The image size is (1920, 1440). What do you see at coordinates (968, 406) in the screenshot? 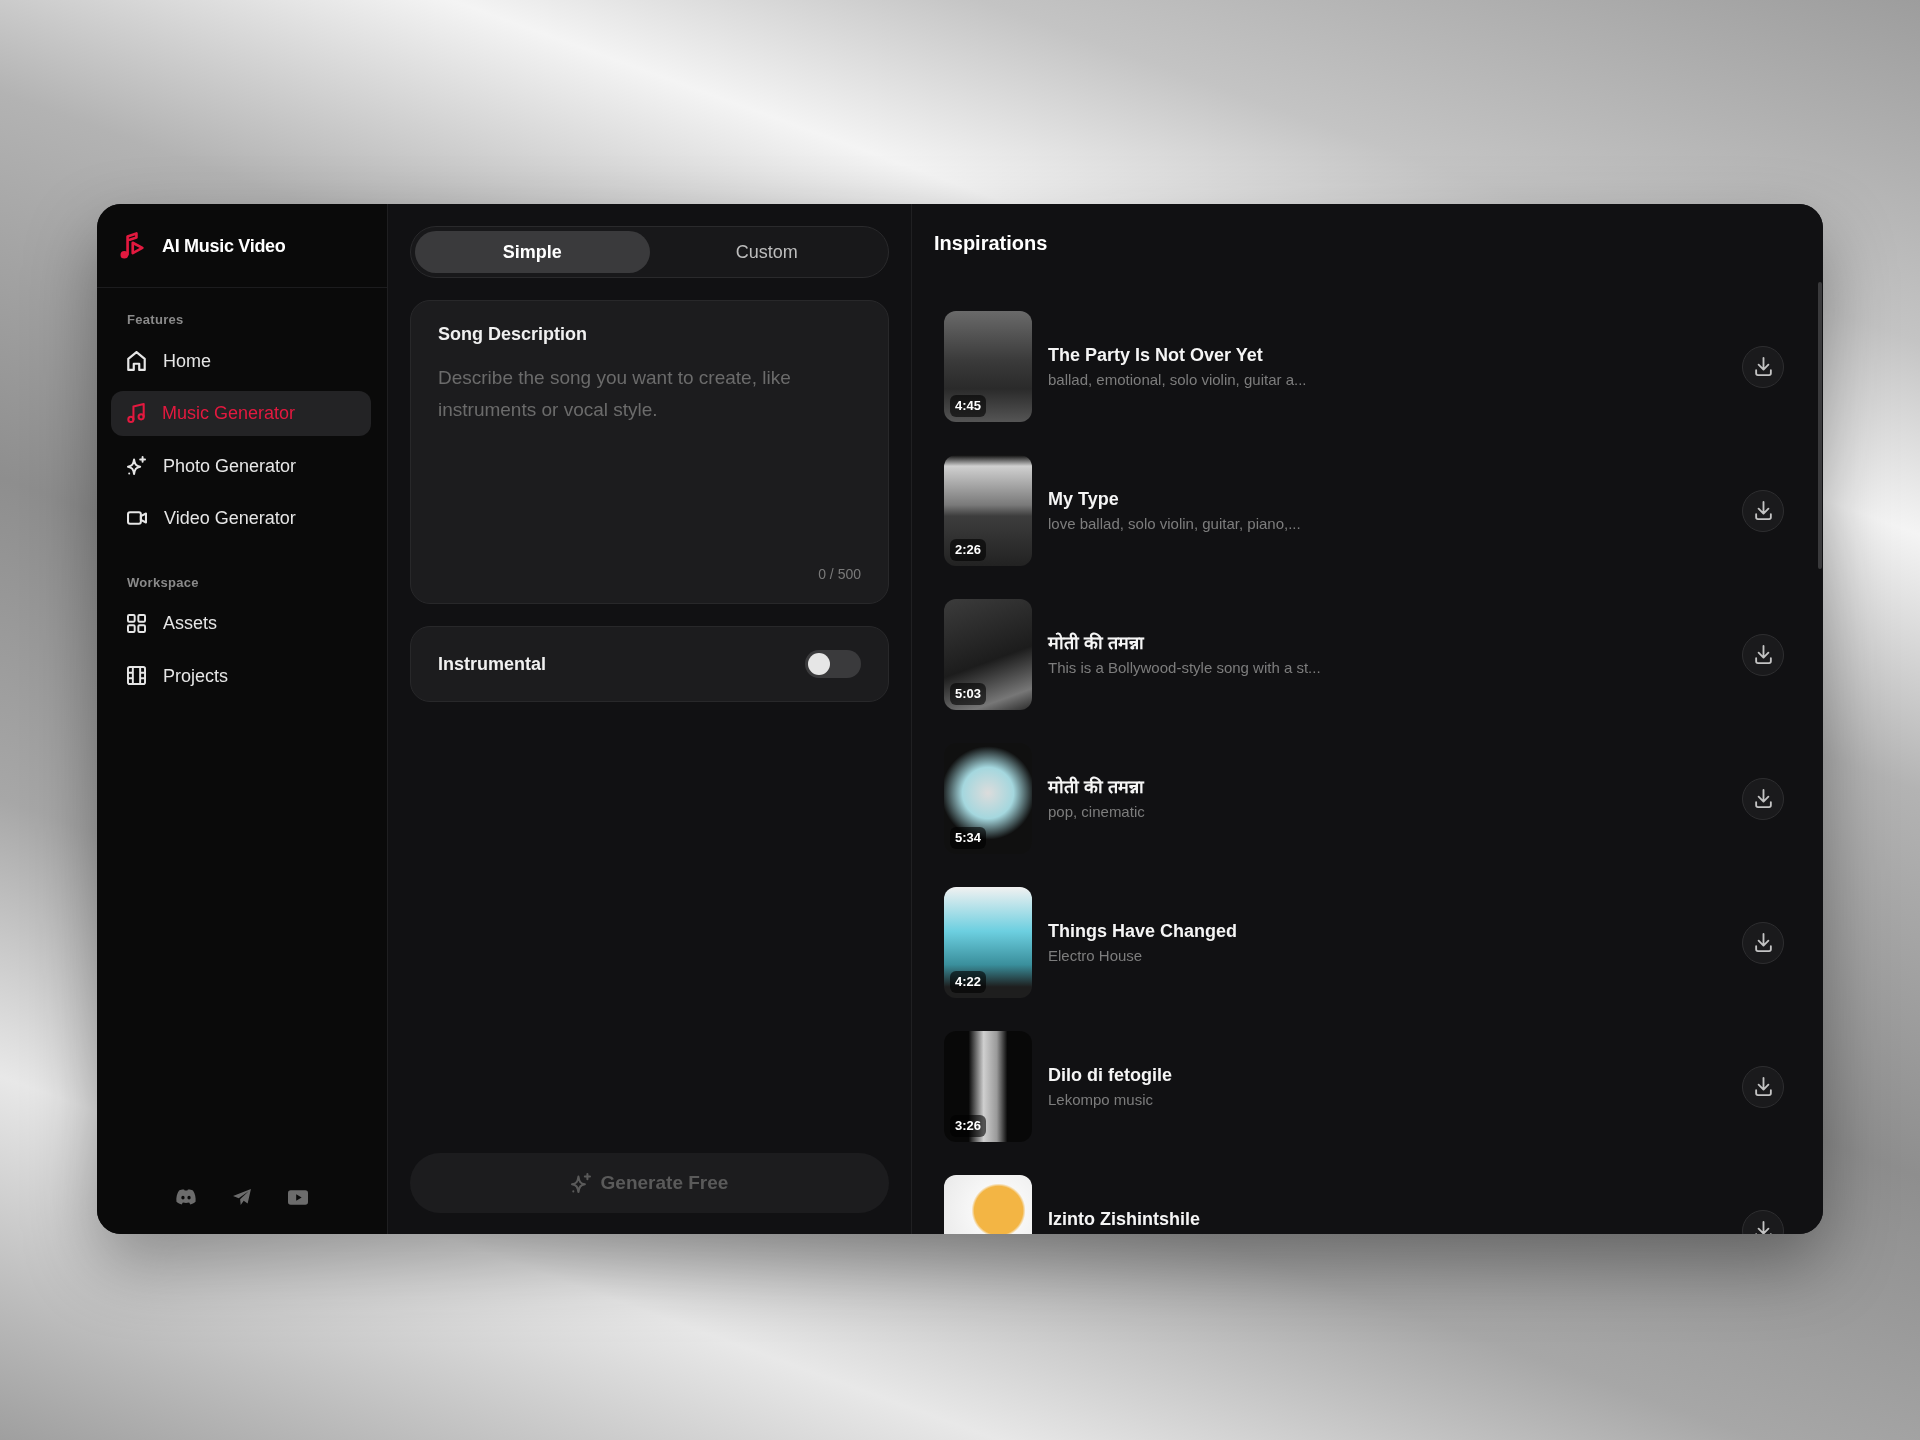
I see `duration-badge: 4:45` at bounding box center [968, 406].